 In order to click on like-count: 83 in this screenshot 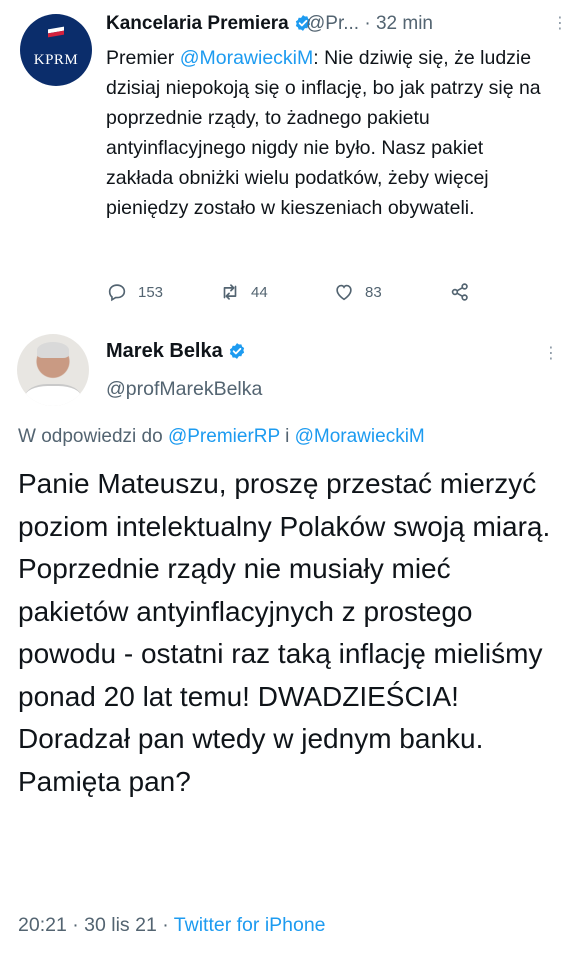, I will do `click(373, 292)`.